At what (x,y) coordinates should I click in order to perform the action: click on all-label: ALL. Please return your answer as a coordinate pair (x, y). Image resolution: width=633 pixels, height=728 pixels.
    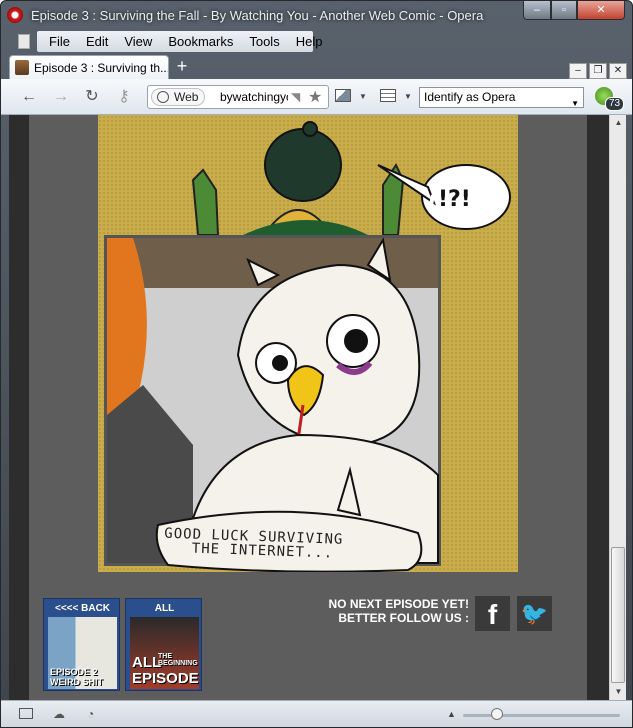
    Looking at the image, I should click on (164, 608).